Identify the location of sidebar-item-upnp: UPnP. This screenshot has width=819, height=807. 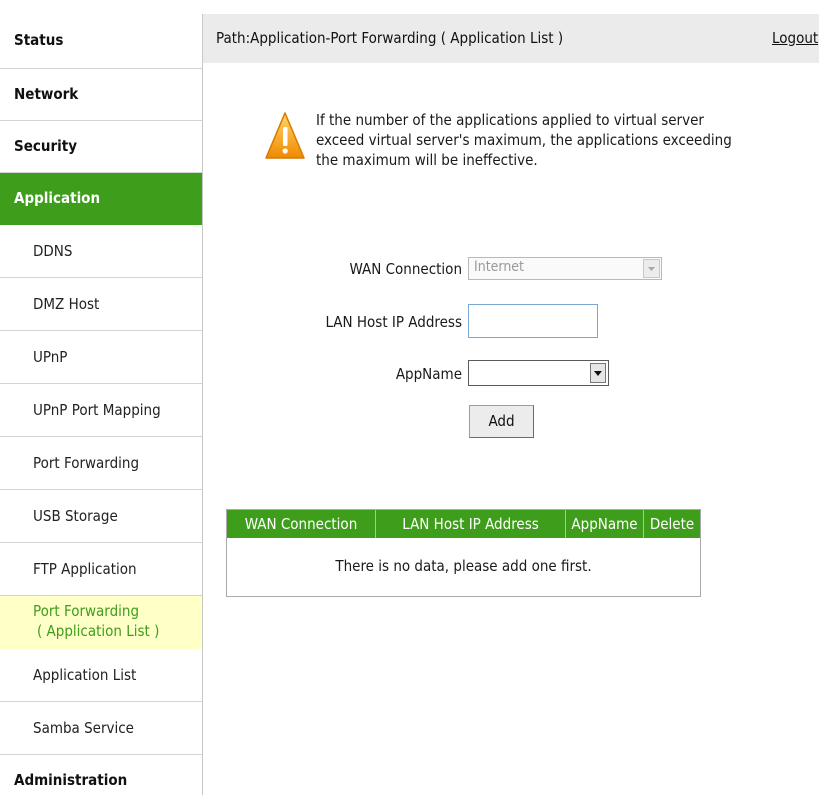
(101, 357).